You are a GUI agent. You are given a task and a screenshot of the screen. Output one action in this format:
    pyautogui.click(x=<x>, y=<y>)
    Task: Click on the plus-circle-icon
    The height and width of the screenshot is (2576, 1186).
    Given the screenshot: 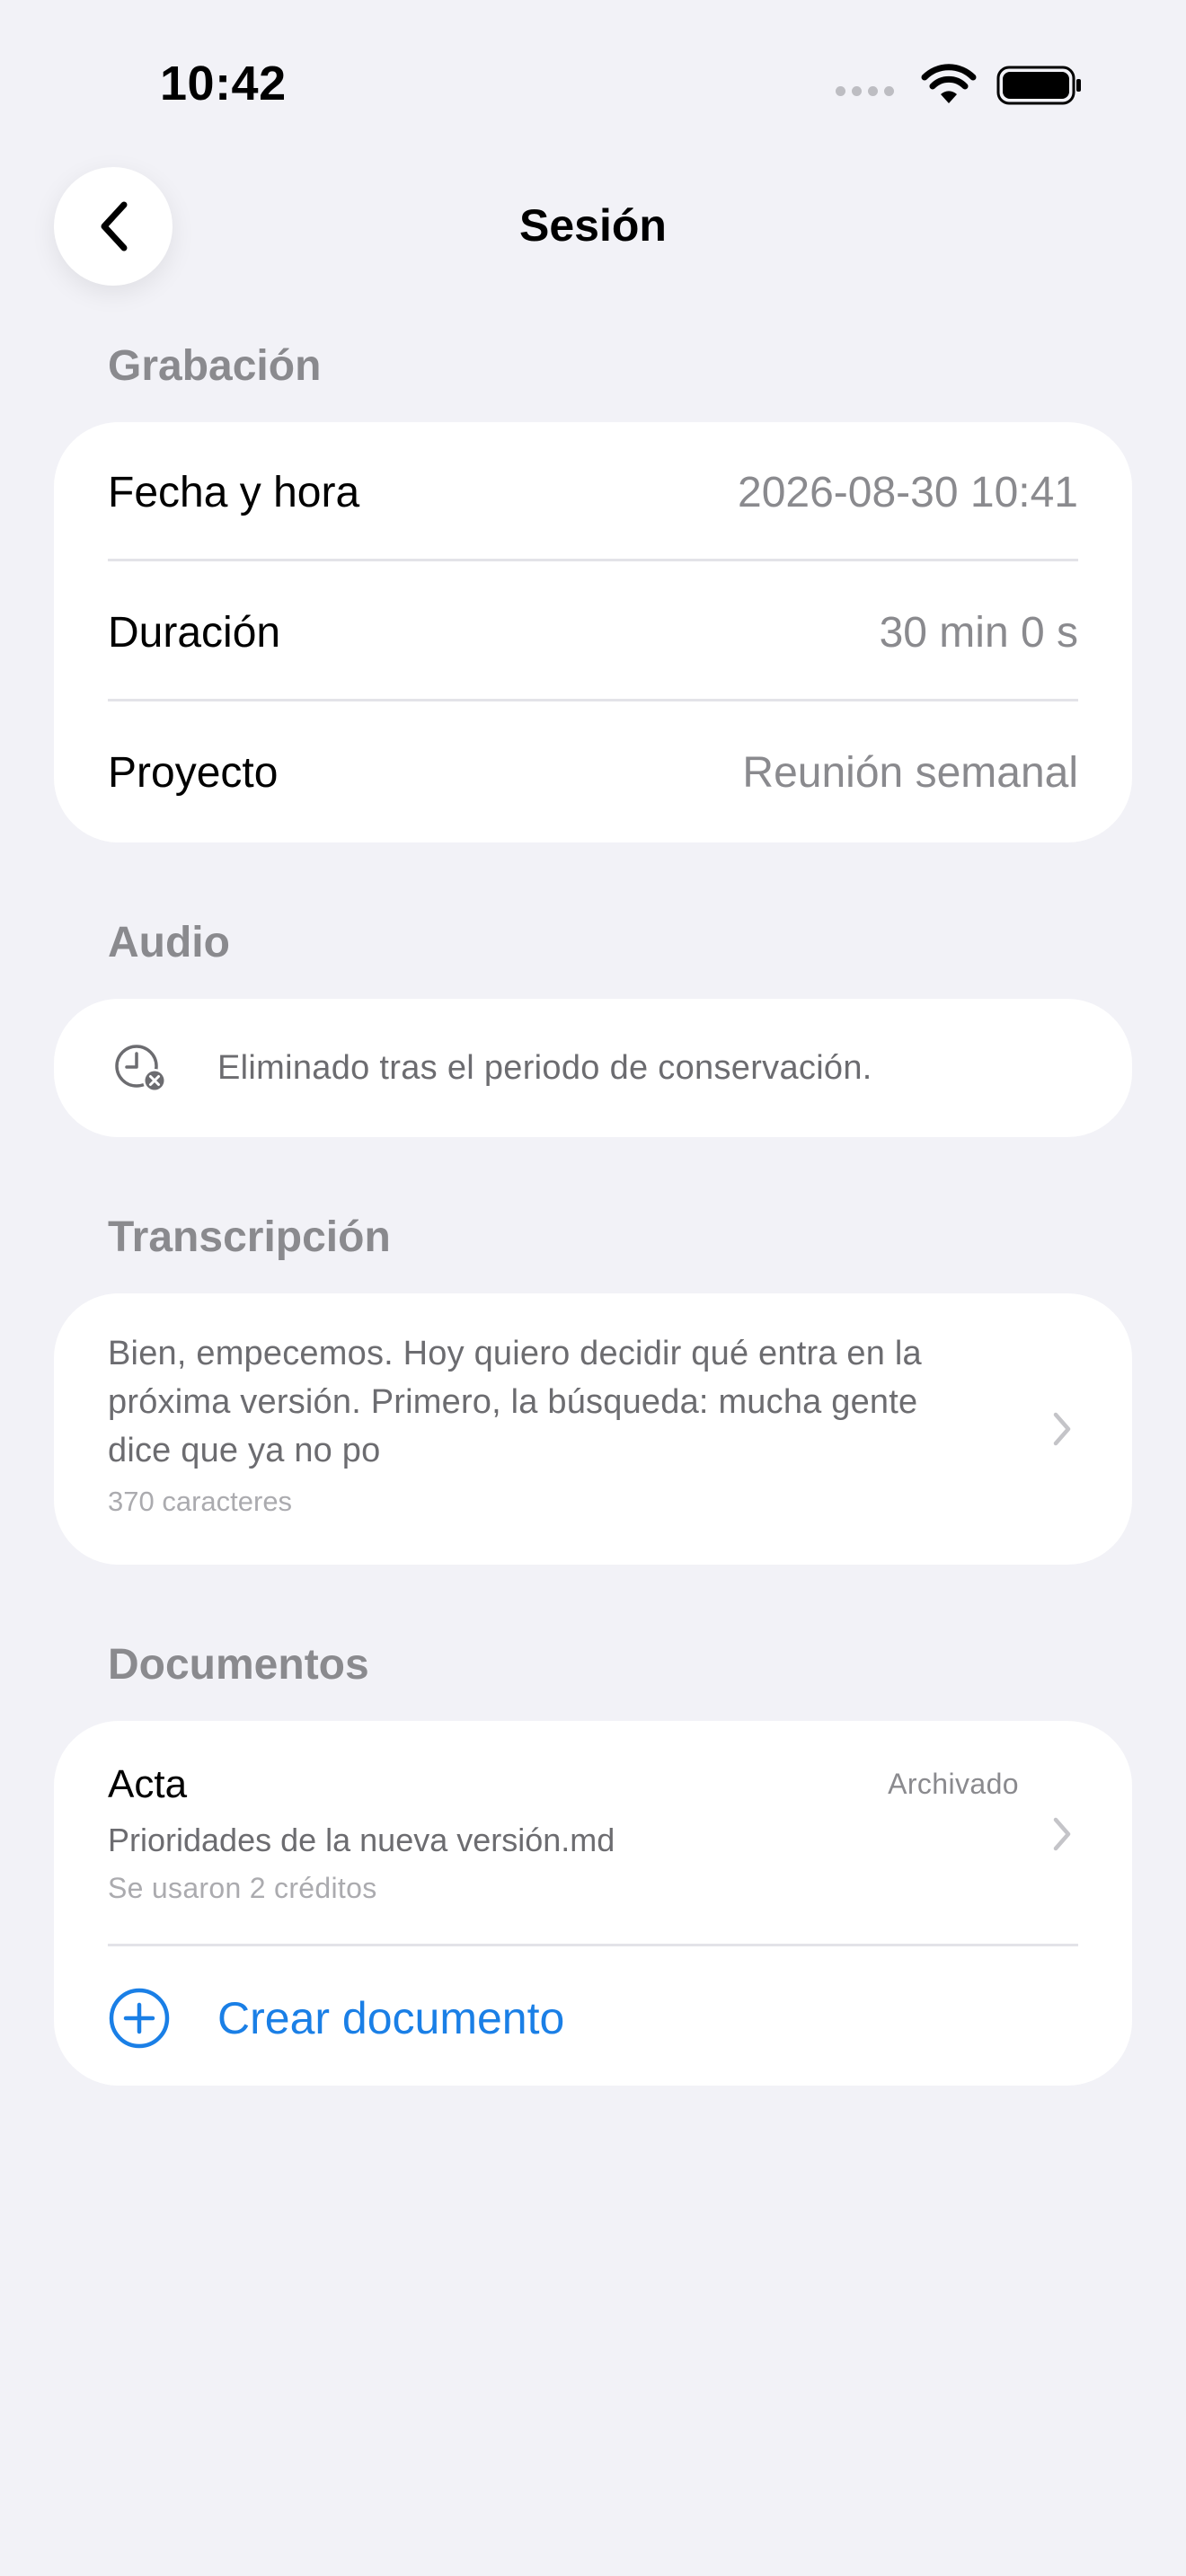 What is the action you would take?
    pyautogui.click(x=139, y=2018)
    